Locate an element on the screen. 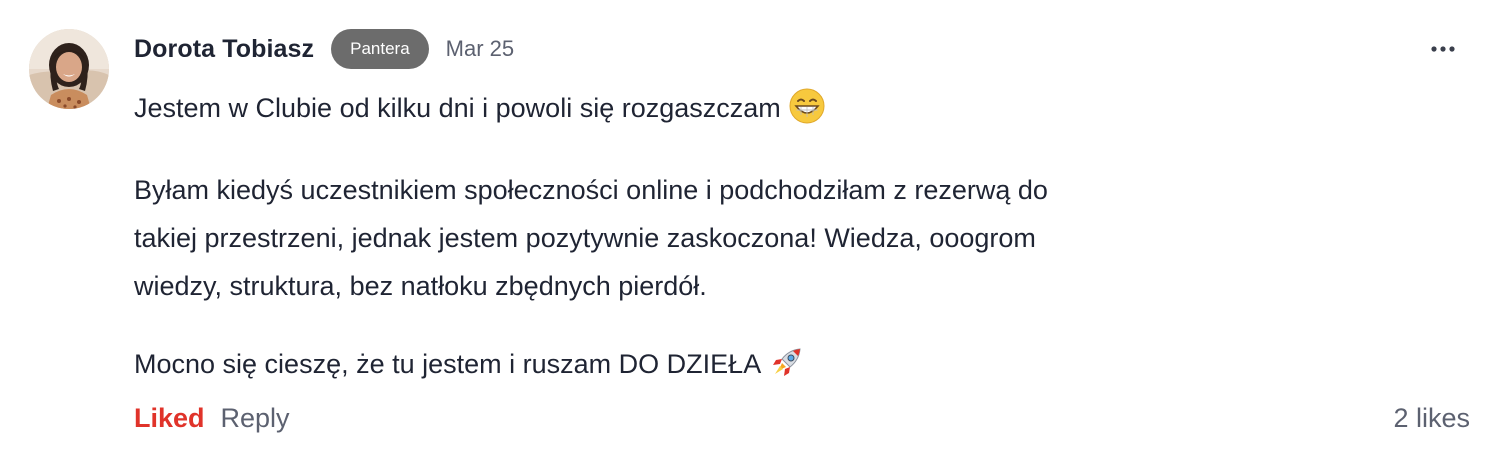  member-badge: Pantera is located at coordinates (380, 49).